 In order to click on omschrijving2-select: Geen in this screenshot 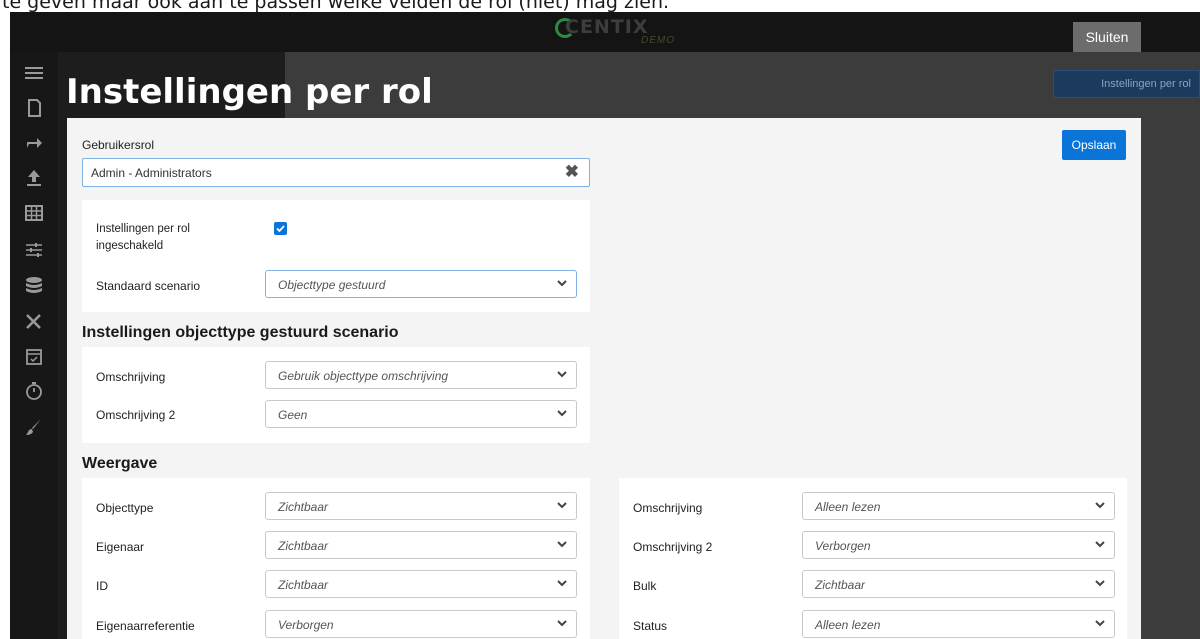, I will do `click(421, 414)`.